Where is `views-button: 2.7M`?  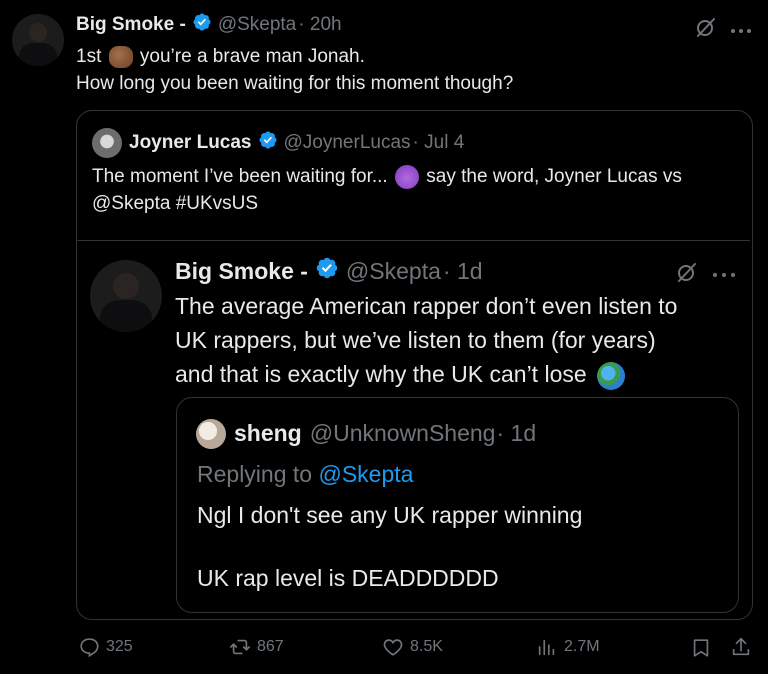 views-button: 2.7M is located at coordinates (568, 647).